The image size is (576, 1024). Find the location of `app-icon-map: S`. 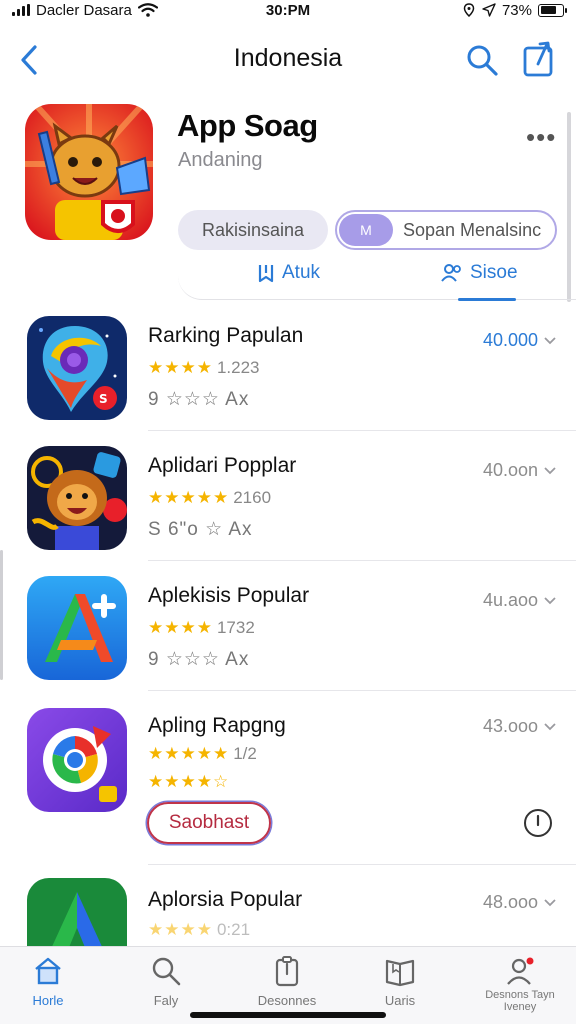

app-icon-map: S is located at coordinates (77, 368).